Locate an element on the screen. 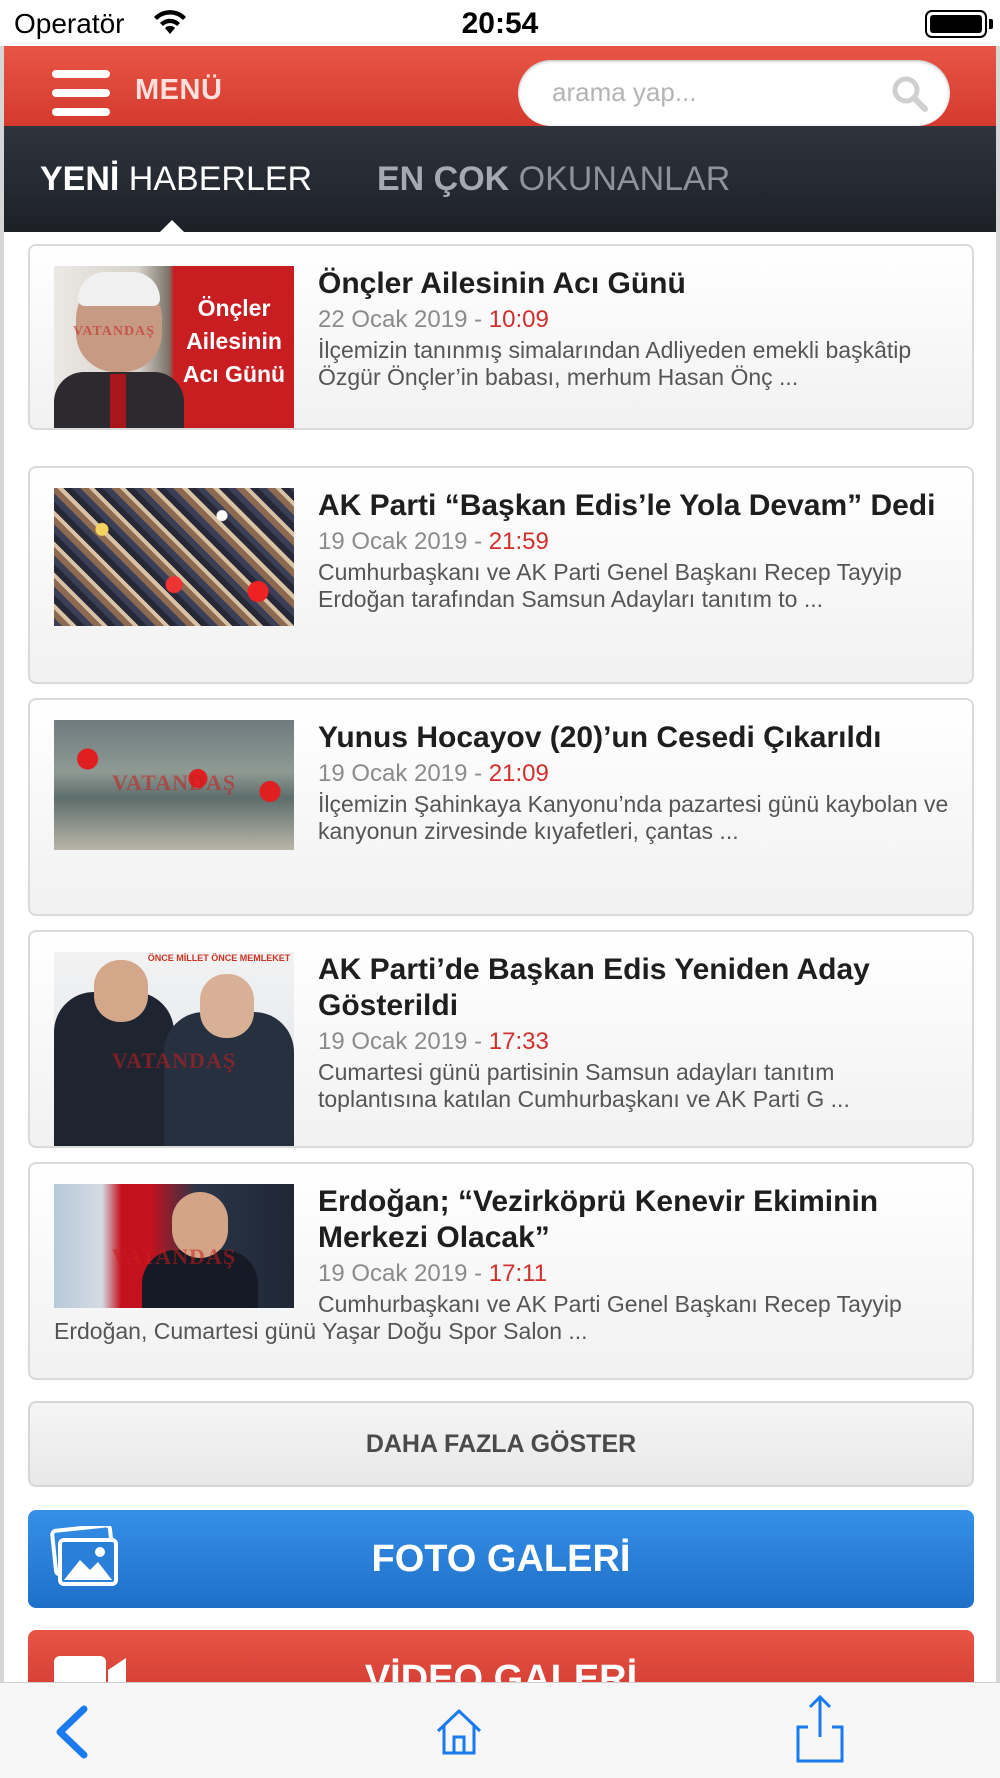 This screenshot has width=1000, height=1778. photo-gallery-label: FOTO GALERİ is located at coordinates (501, 1559).